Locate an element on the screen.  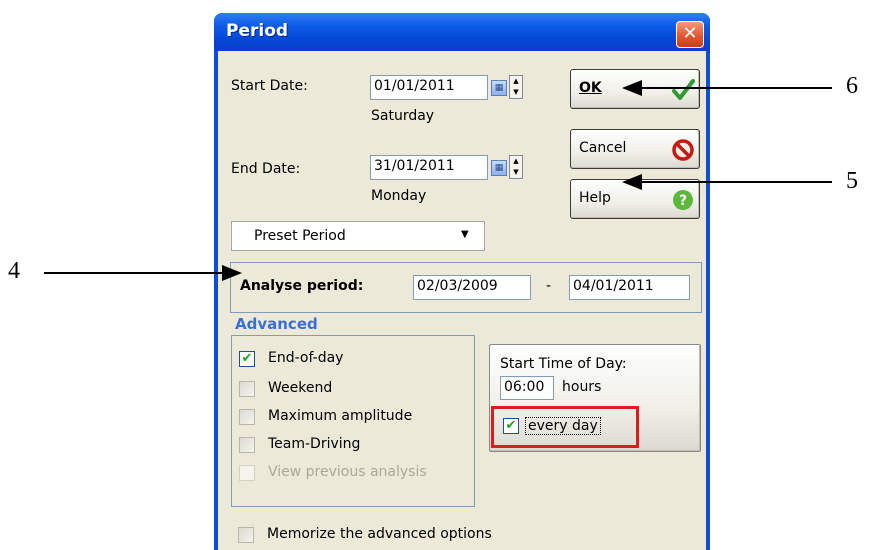
no-entry-icon is located at coordinates (683, 150).